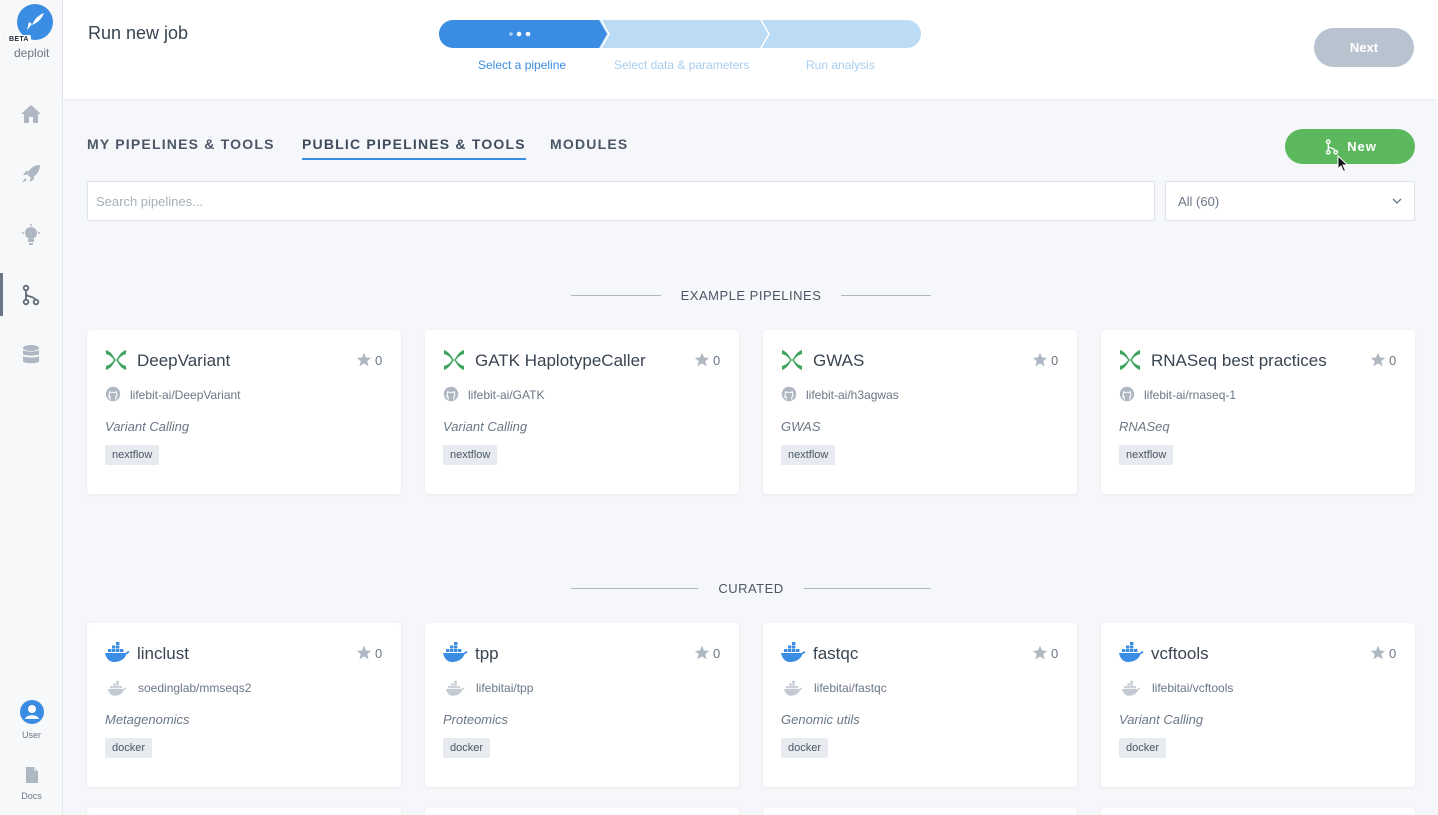 Image resolution: width=1438 pixels, height=815 pixels. I want to click on beta-badge: BETA, so click(19, 39).